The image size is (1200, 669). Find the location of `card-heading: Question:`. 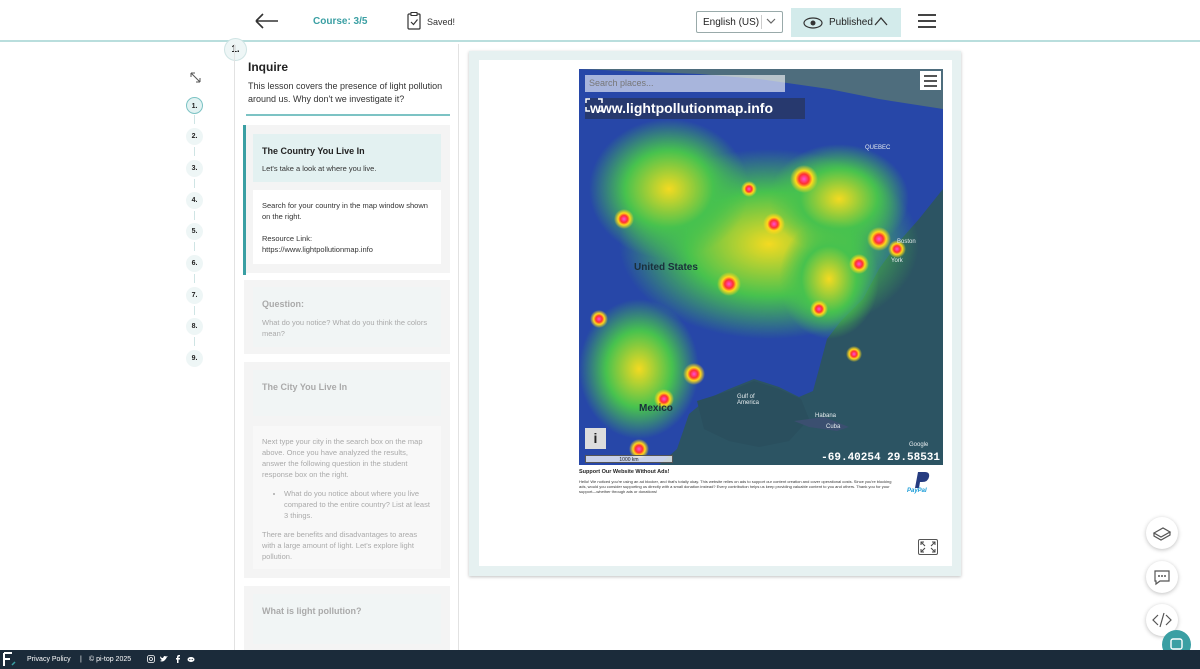

card-heading: Question: is located at coordinates (283, 304).